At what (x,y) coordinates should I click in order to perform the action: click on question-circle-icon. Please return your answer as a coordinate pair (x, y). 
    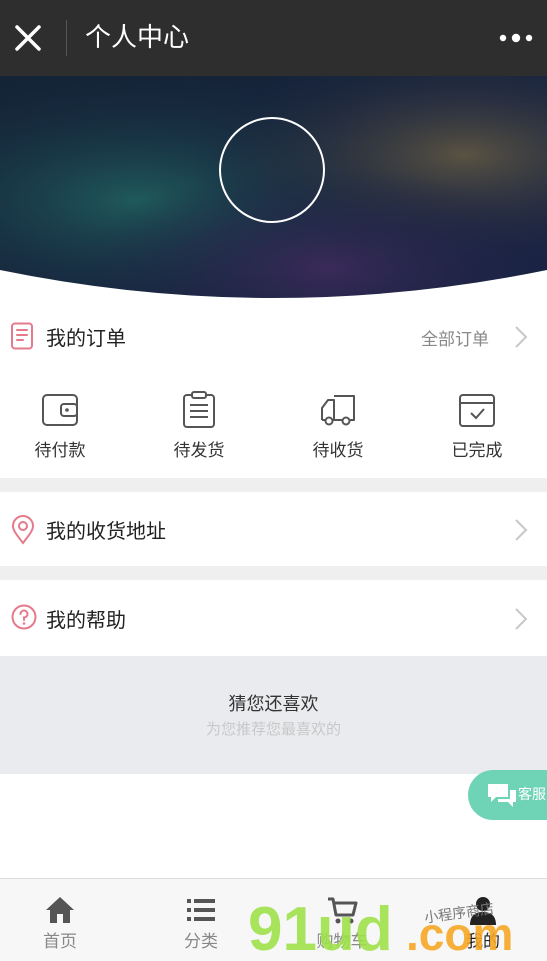
    Looking at the image, I should click on (24, 617).